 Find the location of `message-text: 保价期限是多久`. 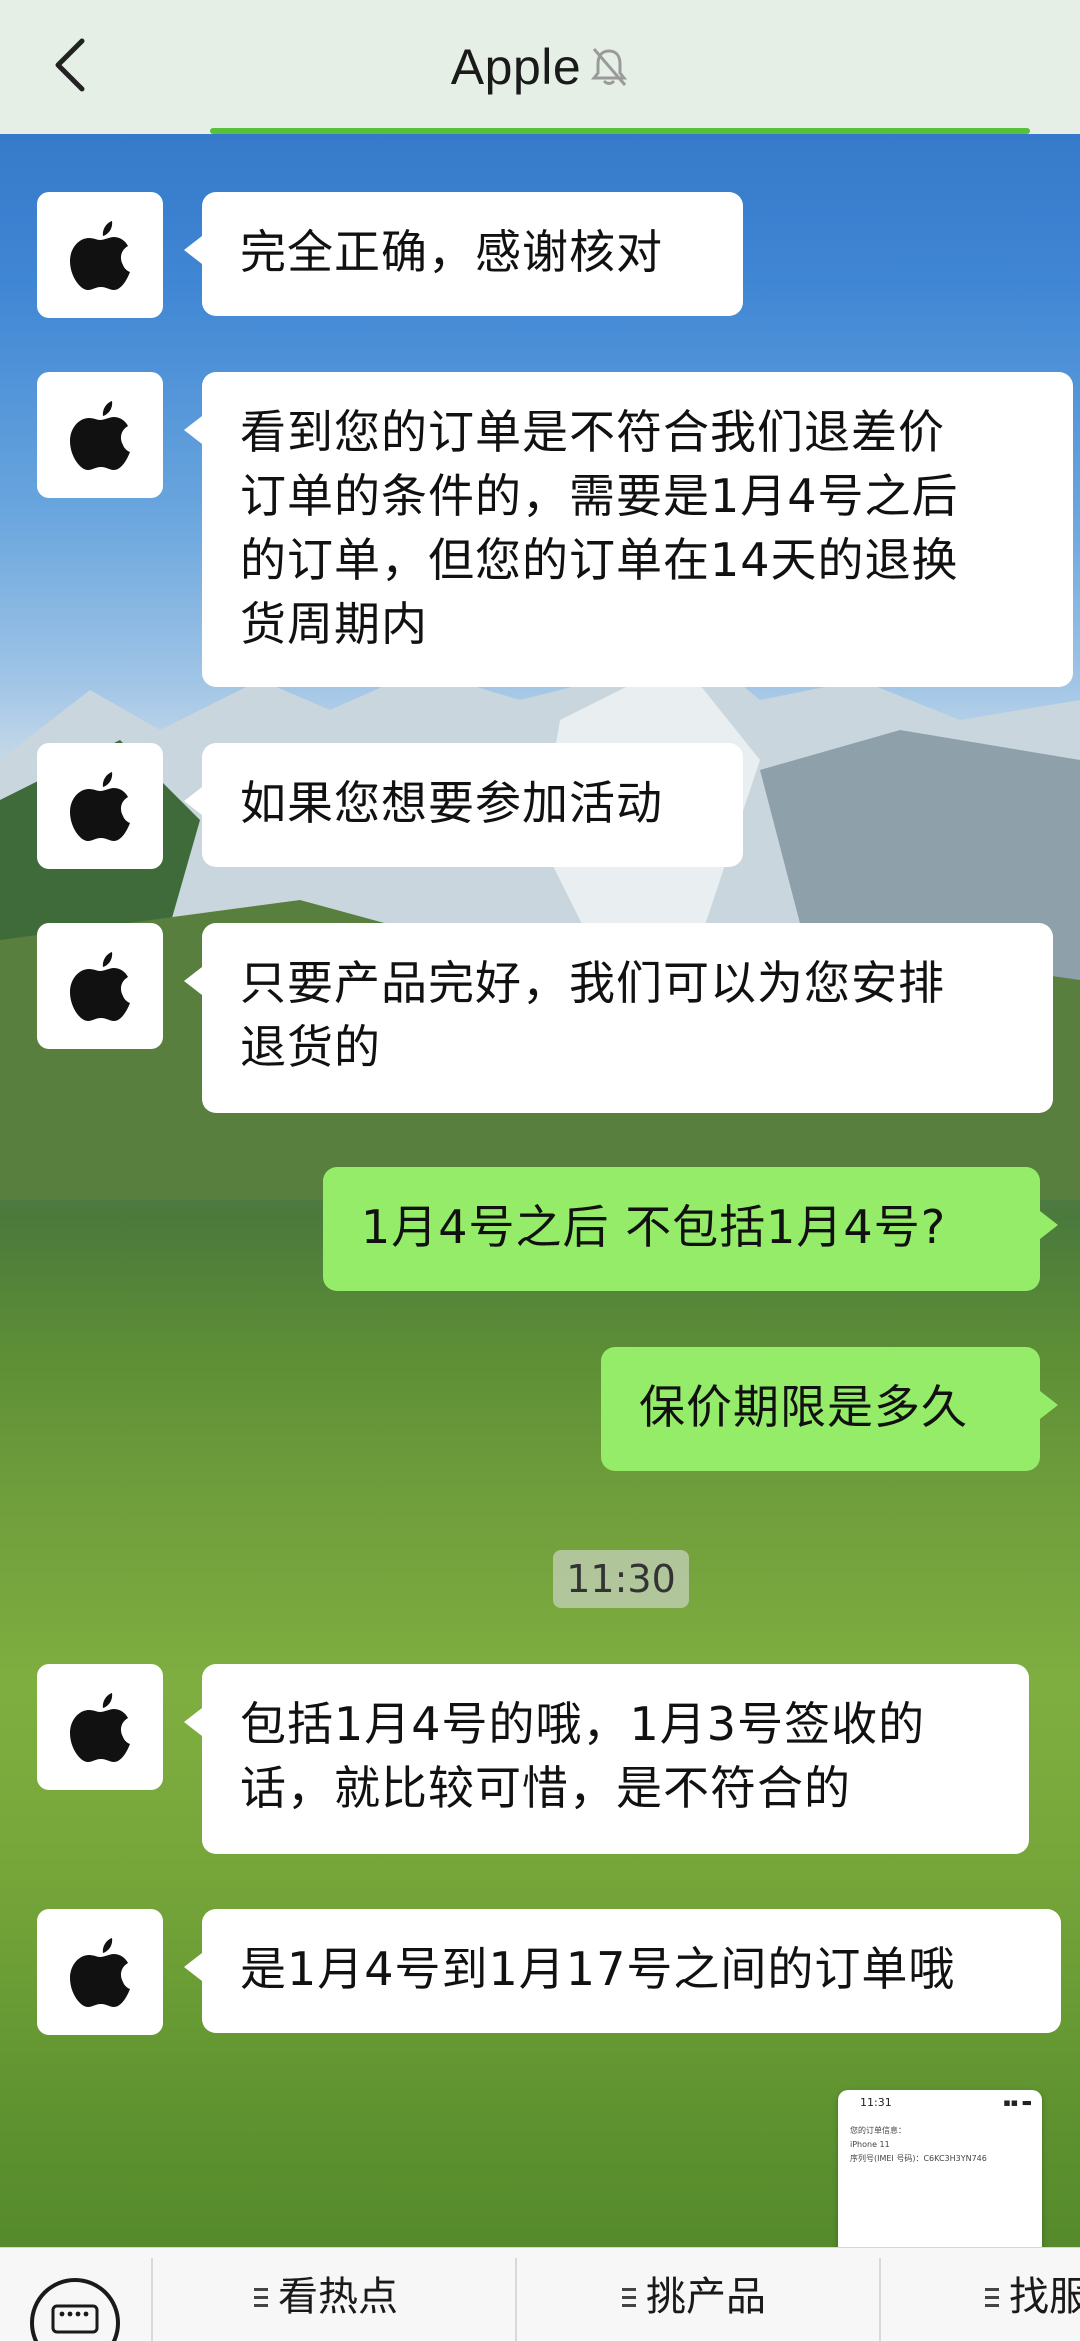

message-text: 保价期限是多久 is located at coordinates (803, 1407).